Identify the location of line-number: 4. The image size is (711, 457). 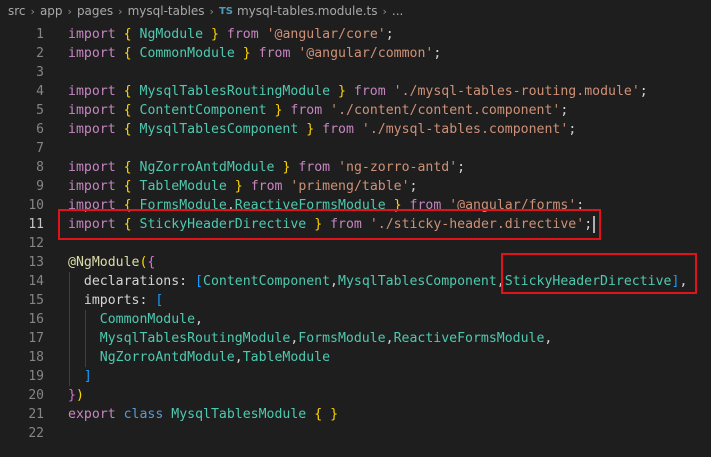
(40, 91).